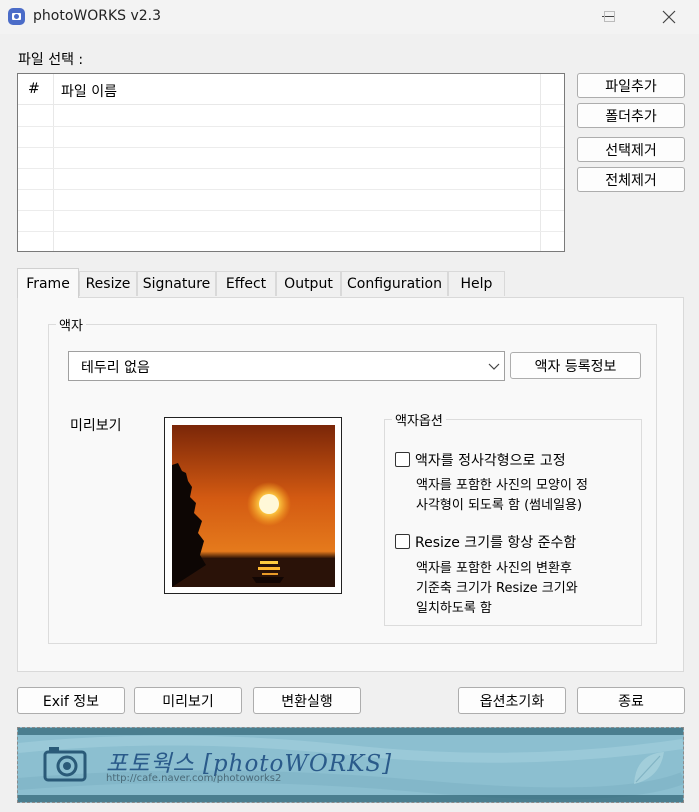 Image resolution: width=699 pixels, height=812 pixels. Describe the element at coordinates (34, 89) in the screenshot. I see `column-header-index: #` at that location.